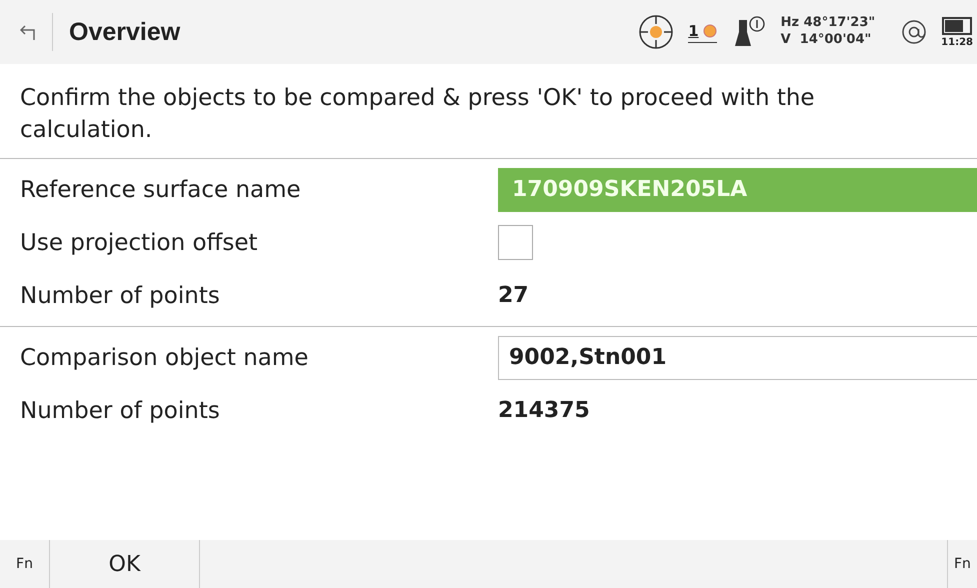 Image resolution: width=977 pixels, height=588 pixels. What do you see at coordinates (826, 40) in the screenshot?
I see `v-angle: V 14°00'04"` at bounding box center [826, 40].